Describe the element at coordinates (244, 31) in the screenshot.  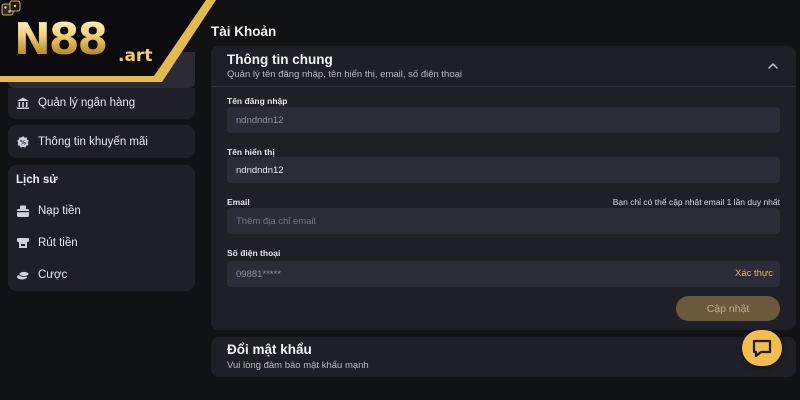
I see `page-title: Tài Khoản` at that location.